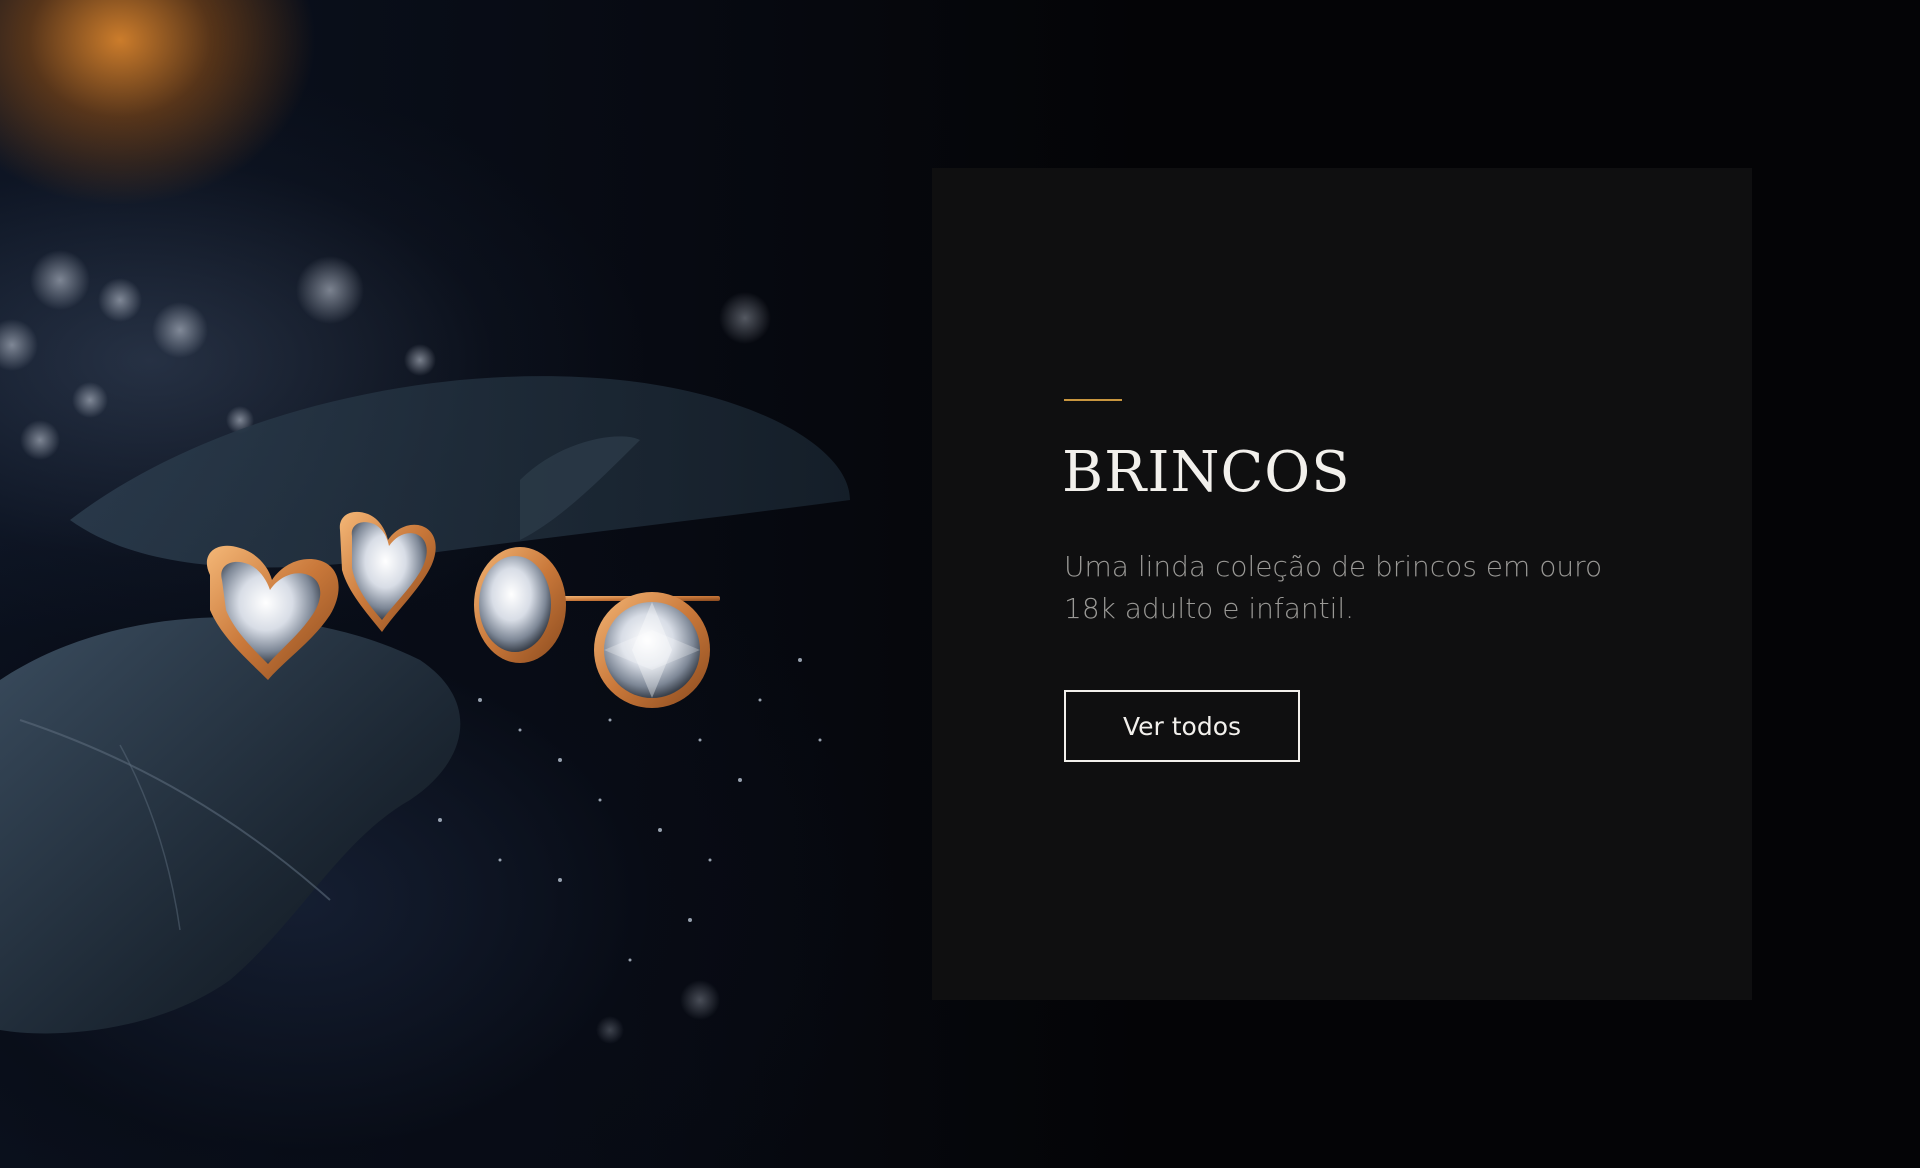 This screenshot has width=1920, height=1168. What do you see at coordinates (1093, 400) in the screenshot?
I see `accent-divider` at bounding box center [1093, 400].